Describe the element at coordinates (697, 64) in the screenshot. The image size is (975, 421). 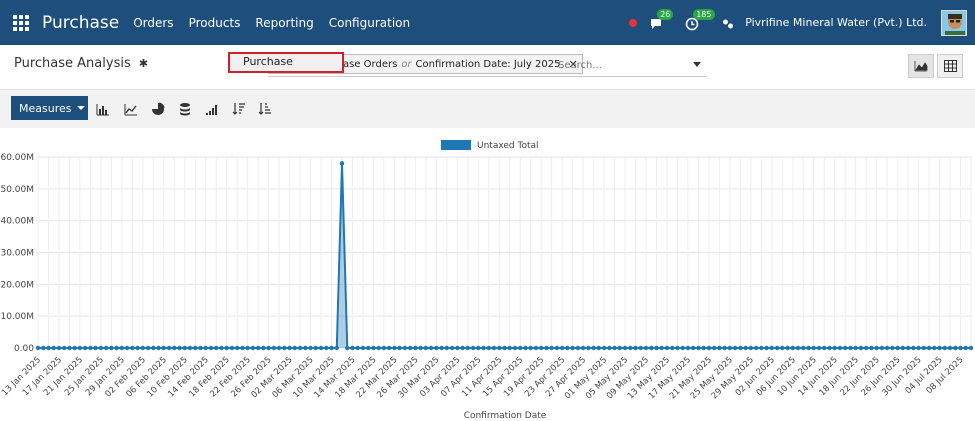
I see `search-dropdown-chevron-icon` at that location.